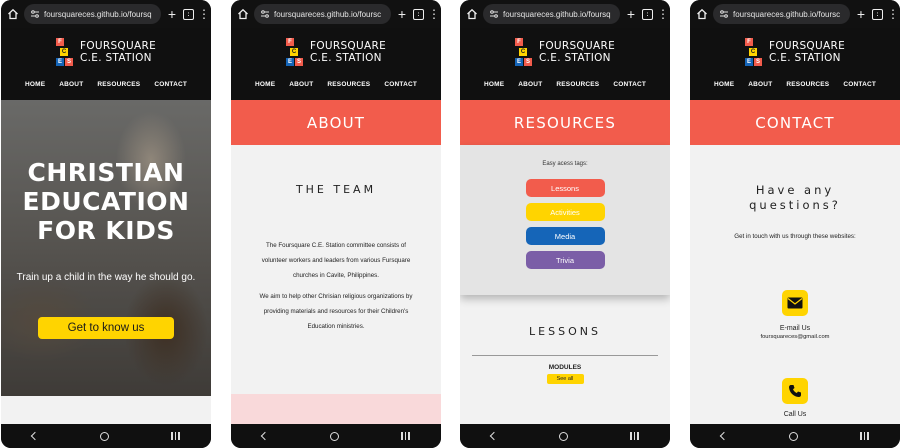 The image size is (900, 448). Describe the element at coordinates (565, 236) in the screenshot. I see `tag-media-button: Media` at that location.